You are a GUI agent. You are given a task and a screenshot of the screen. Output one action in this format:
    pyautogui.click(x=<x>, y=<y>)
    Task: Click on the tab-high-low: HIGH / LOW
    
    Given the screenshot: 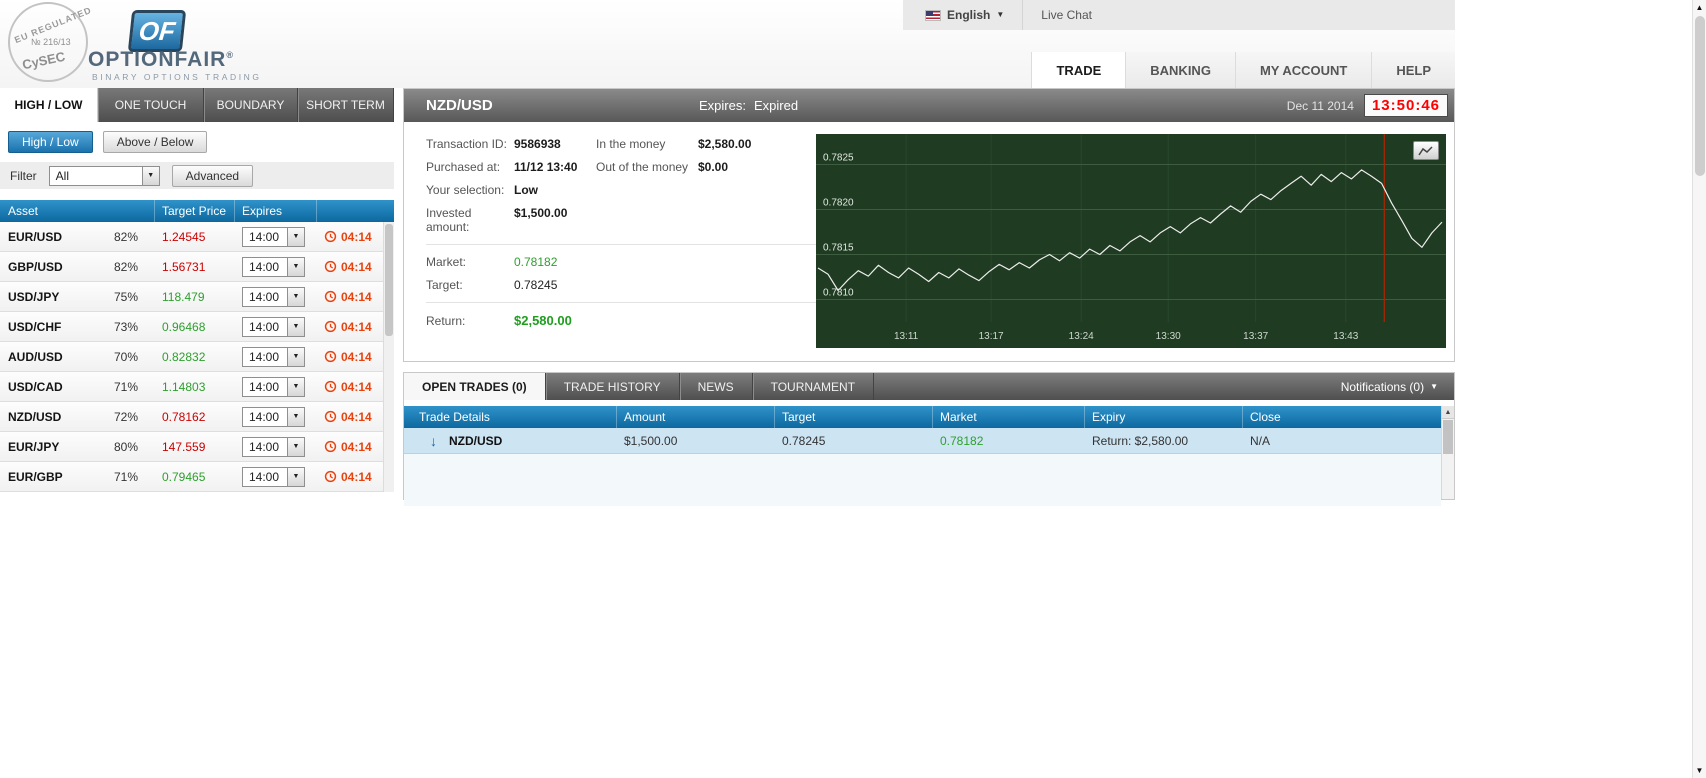 What is the action you would take?
    pyautogui.click(x=49, y=105)
    